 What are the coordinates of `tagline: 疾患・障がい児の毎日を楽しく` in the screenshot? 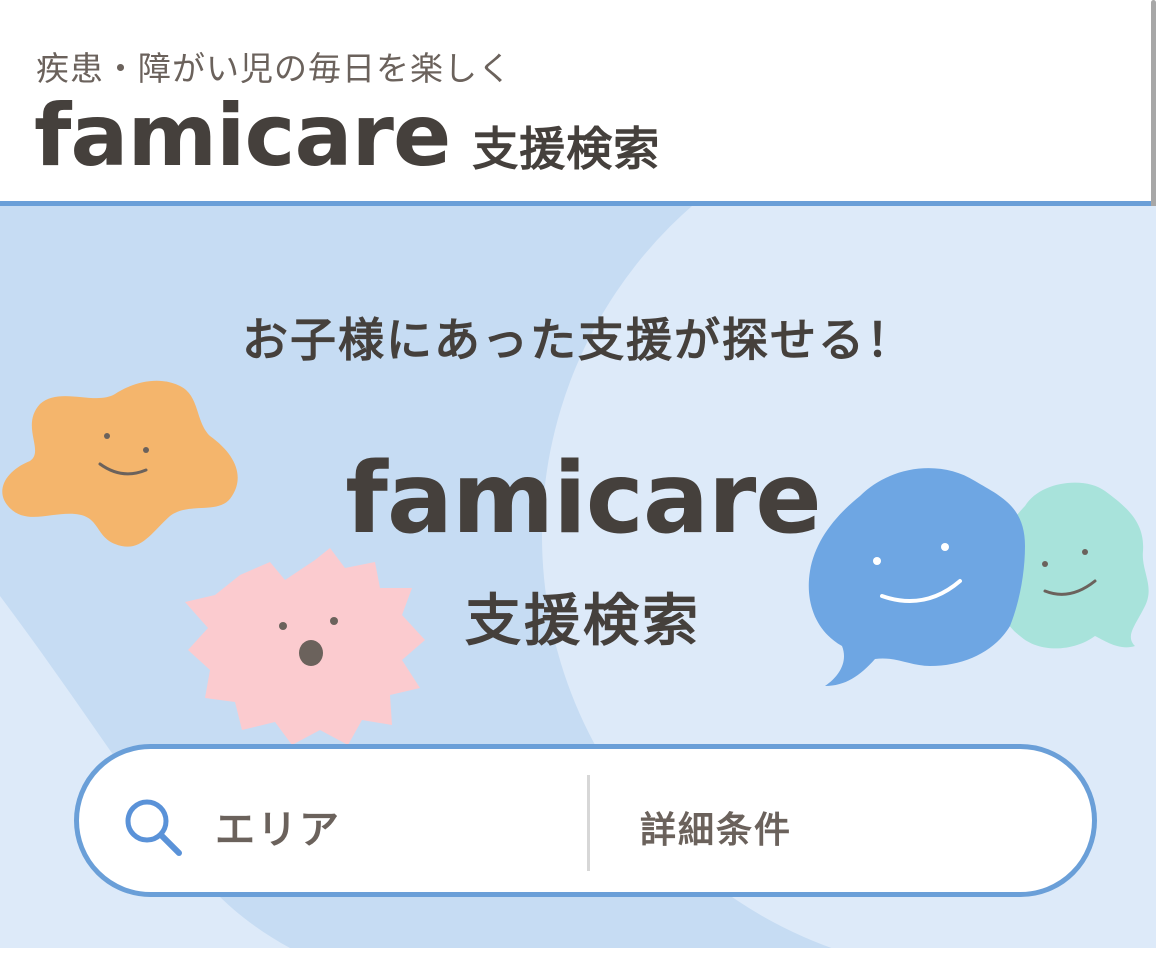 It's located at (274, 68).